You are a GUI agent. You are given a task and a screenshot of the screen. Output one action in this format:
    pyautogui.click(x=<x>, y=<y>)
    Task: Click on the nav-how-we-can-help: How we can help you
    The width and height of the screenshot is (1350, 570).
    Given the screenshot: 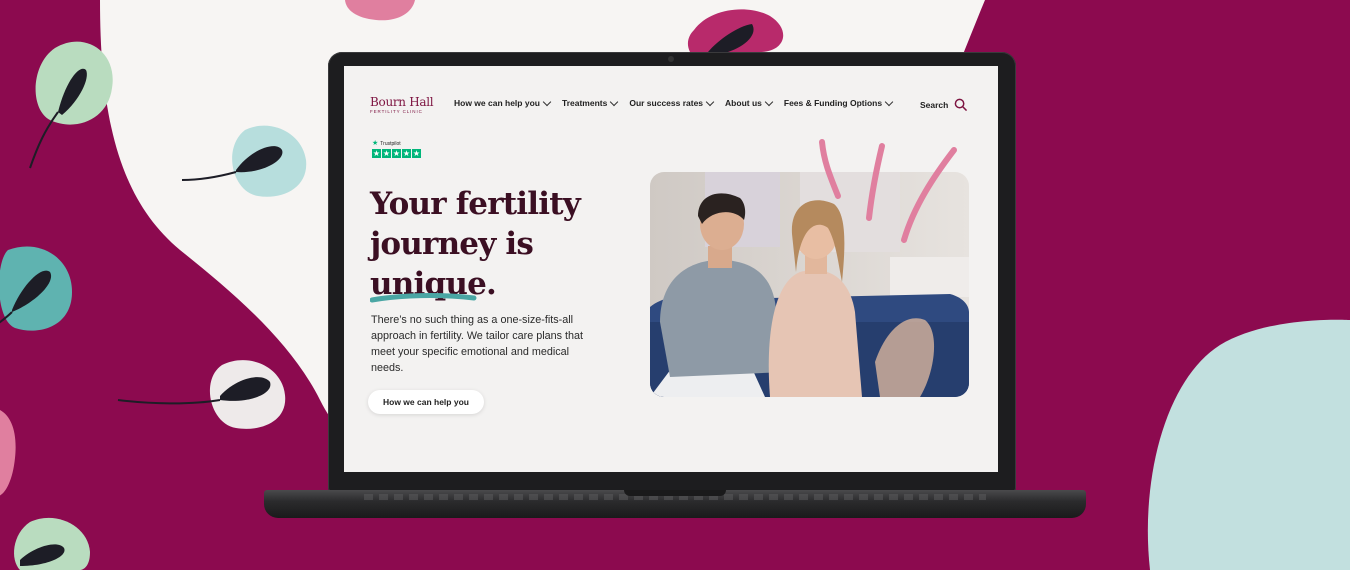 What is the action you would take?
    pyautogui.click(x=503, y=102)
    